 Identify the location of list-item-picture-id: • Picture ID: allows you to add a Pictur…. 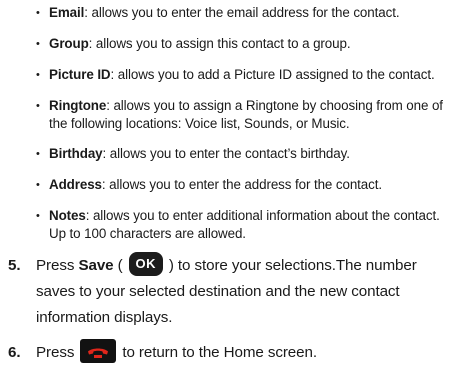
(252, 75).